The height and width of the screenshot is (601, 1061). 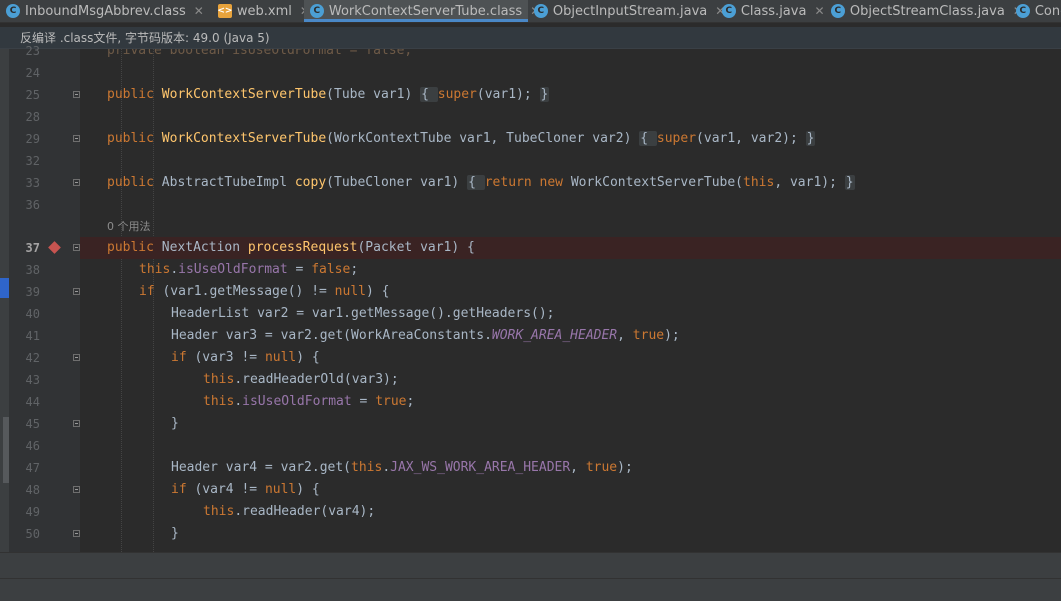 What do you see at coordinates (129, 227) in the screenshot?
I see `usage-hint: 0 个用法` at bounding box center [129, 227].